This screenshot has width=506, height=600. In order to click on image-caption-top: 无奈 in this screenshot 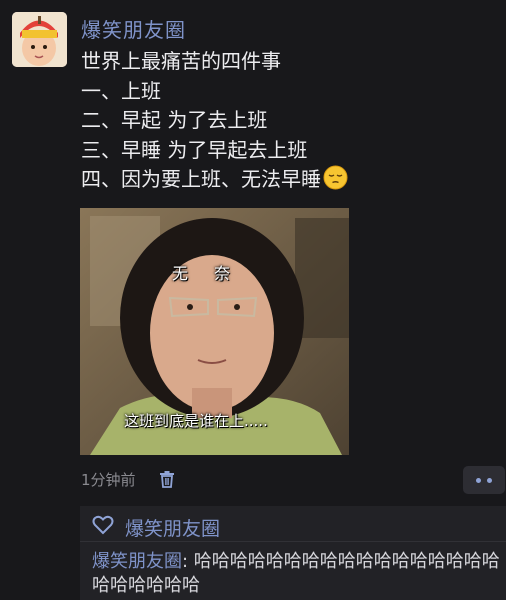, I will do `click(214, 273)`.